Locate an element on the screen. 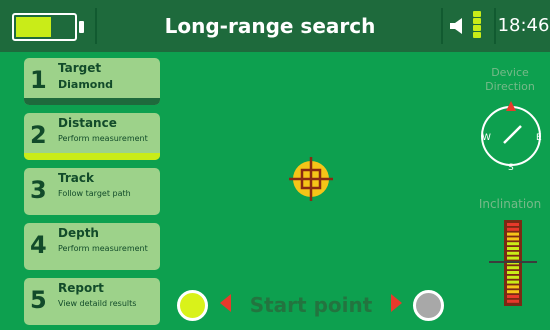  battery-icon is located at coordinates (44, 27).